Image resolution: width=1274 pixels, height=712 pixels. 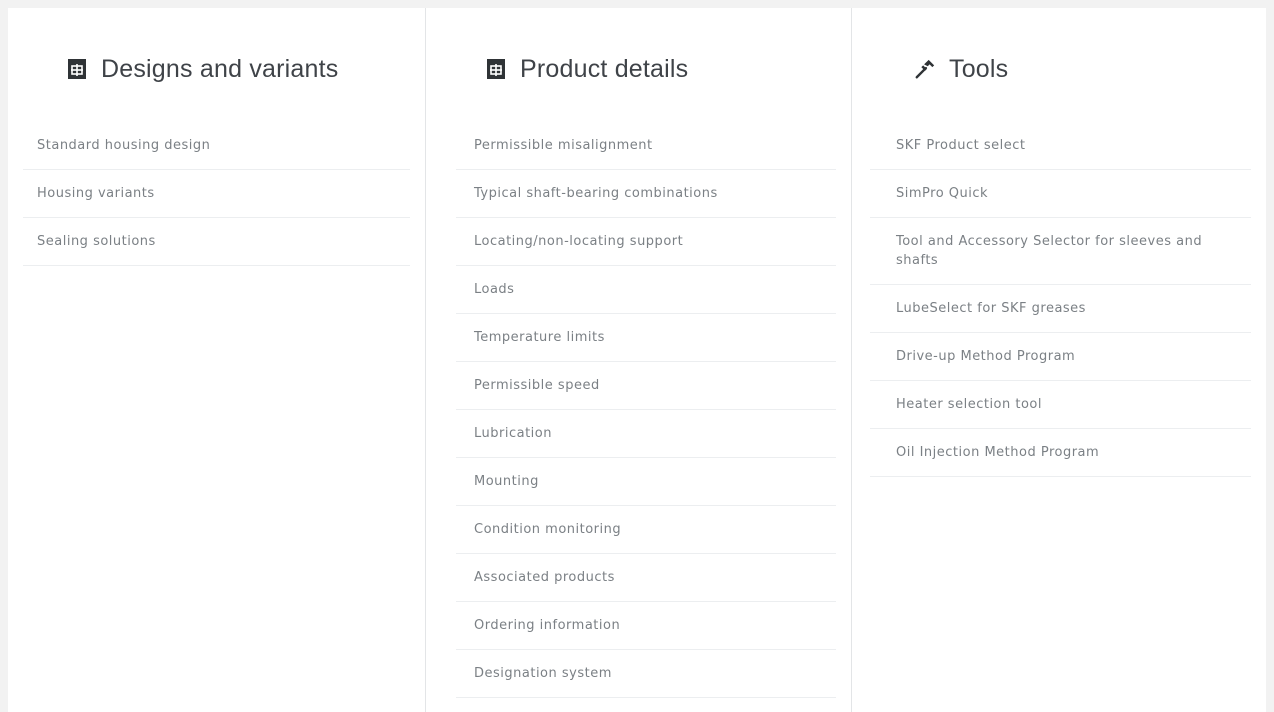 What do you see at coordinates (646, 530) in the screenshot?
I see `link-condition-monitoring: Condition monitoring` at bounding box center [646, 530].